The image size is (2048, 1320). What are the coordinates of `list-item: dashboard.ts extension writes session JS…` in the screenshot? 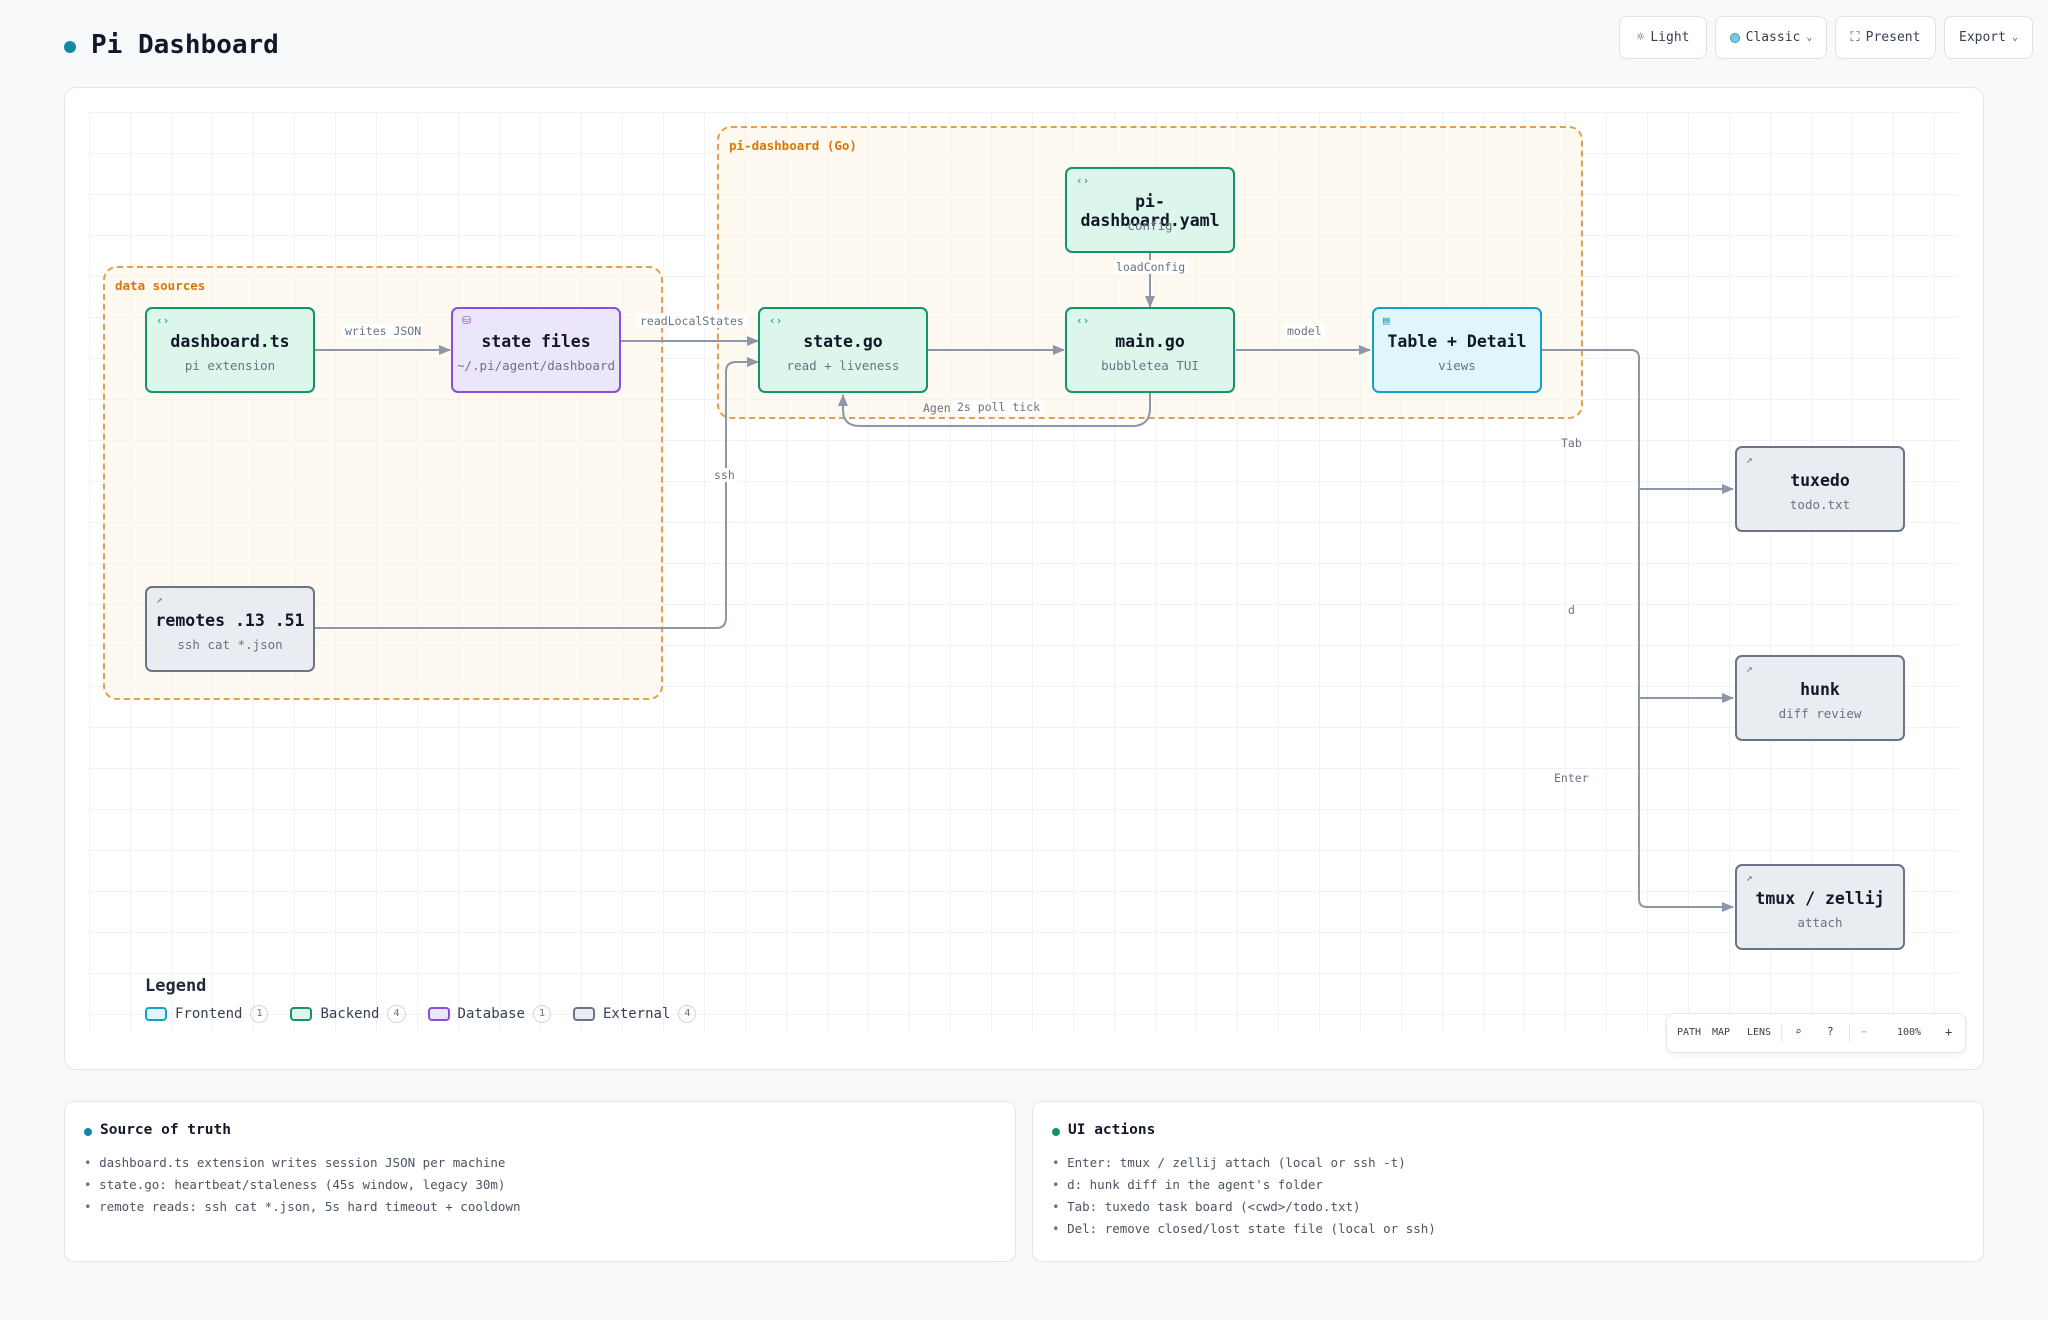 It's located at (302, 1163).